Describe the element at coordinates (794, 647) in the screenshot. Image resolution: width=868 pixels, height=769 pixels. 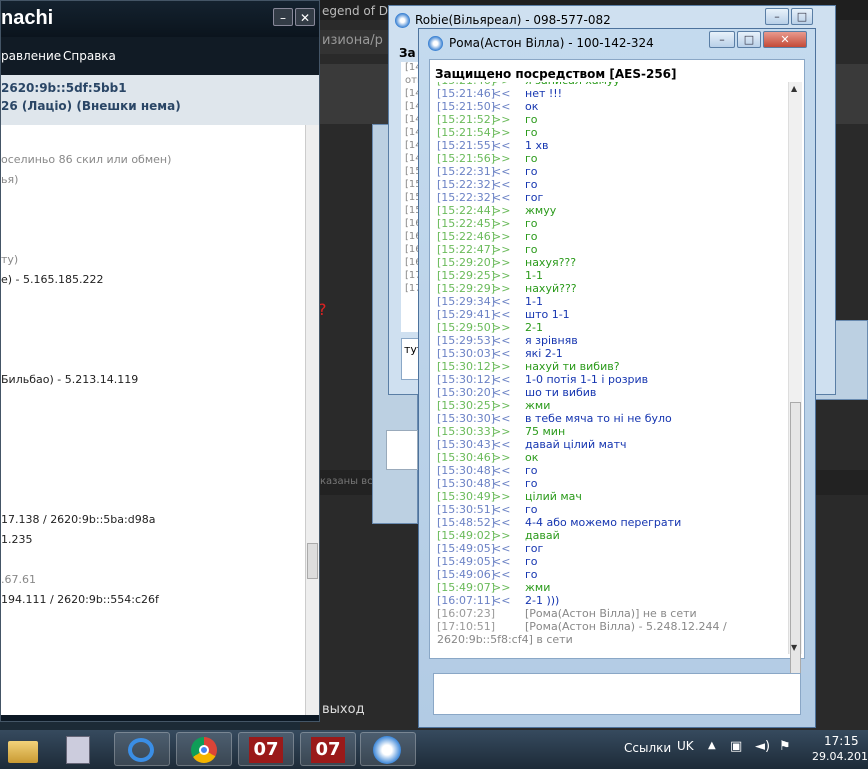
I see `scroll-down-arrow-icon: ▼` at that location.